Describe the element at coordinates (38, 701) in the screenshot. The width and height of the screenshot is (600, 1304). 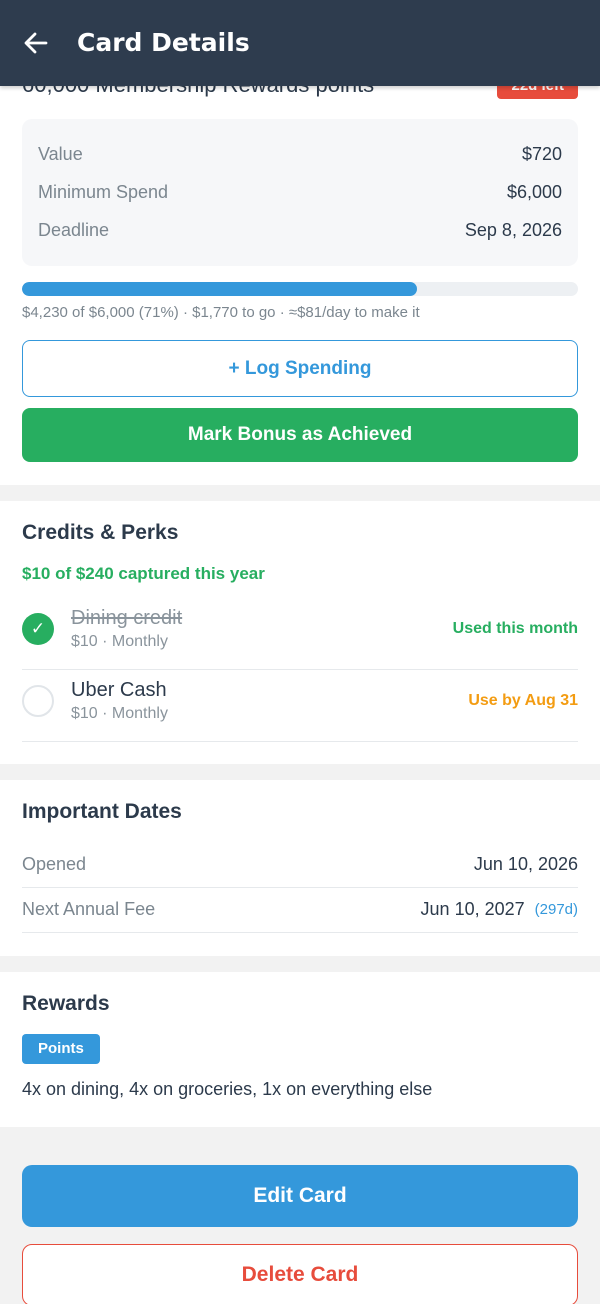
I see `perk-unchecked-toggle` at that location.